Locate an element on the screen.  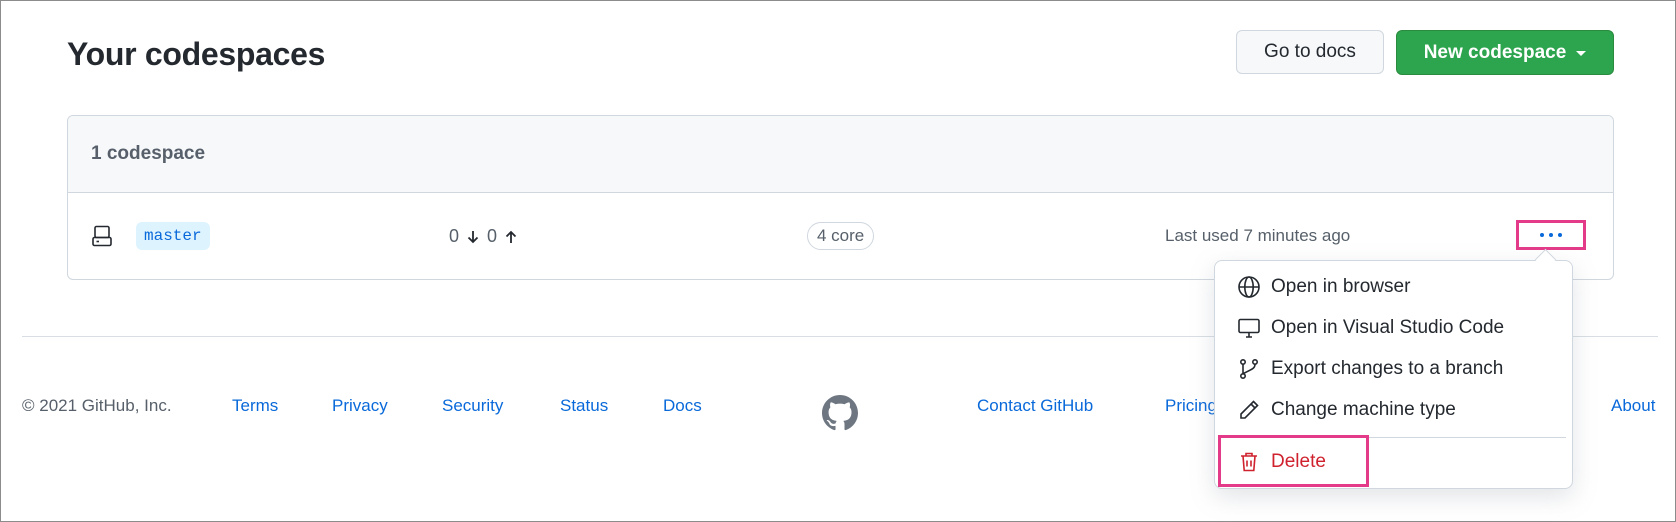
menu-item-label: Open in browser is located at coordinates (1341, 286).